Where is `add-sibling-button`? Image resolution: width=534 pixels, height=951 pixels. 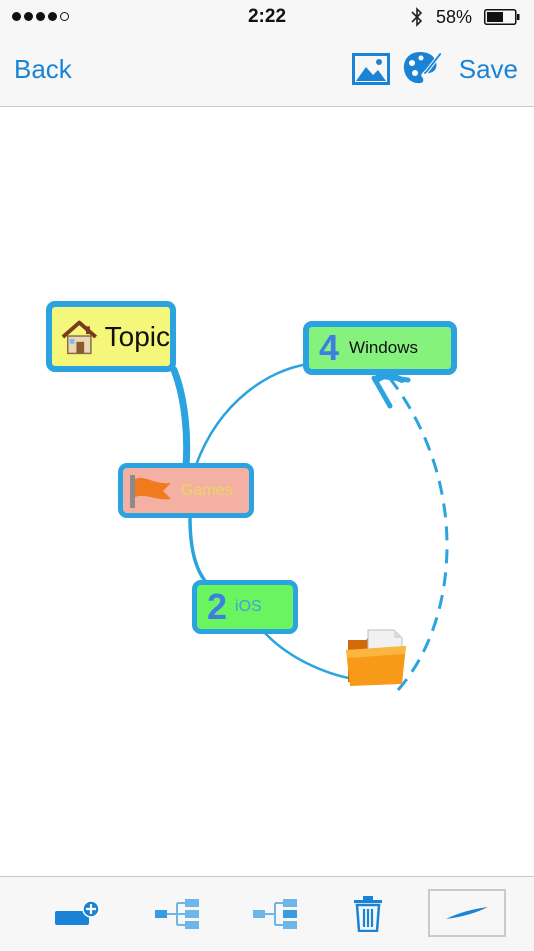
add-sibling-button is located at coordinates (276, 914).